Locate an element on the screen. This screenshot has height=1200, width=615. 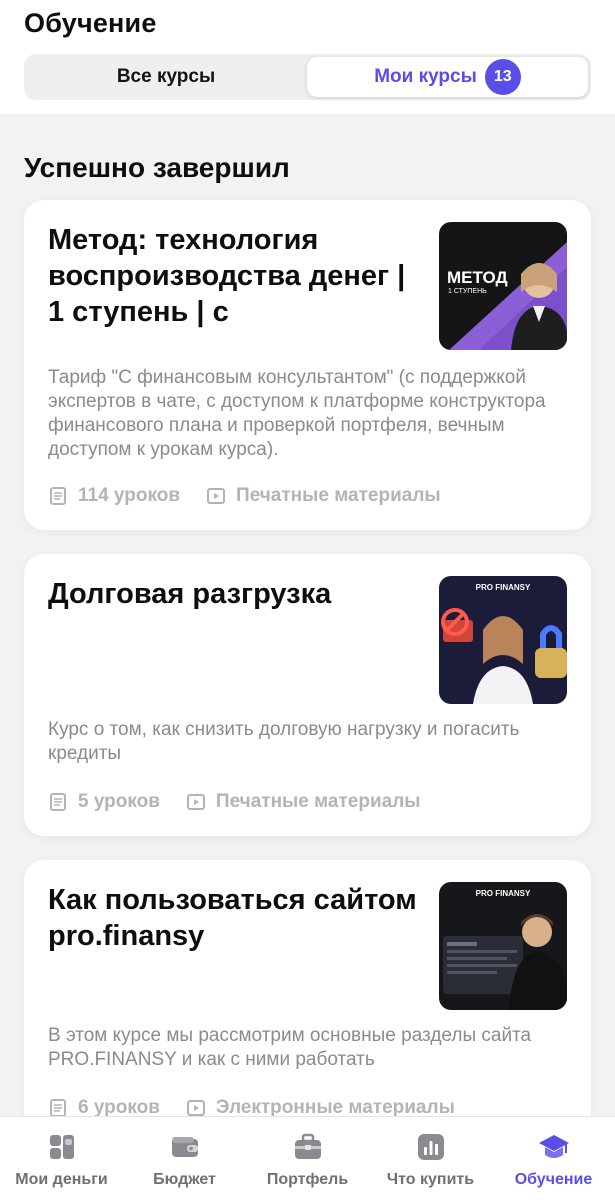
course-title: Как пользоваться сайтом pro.finansy is located at coordinates (232, 918).